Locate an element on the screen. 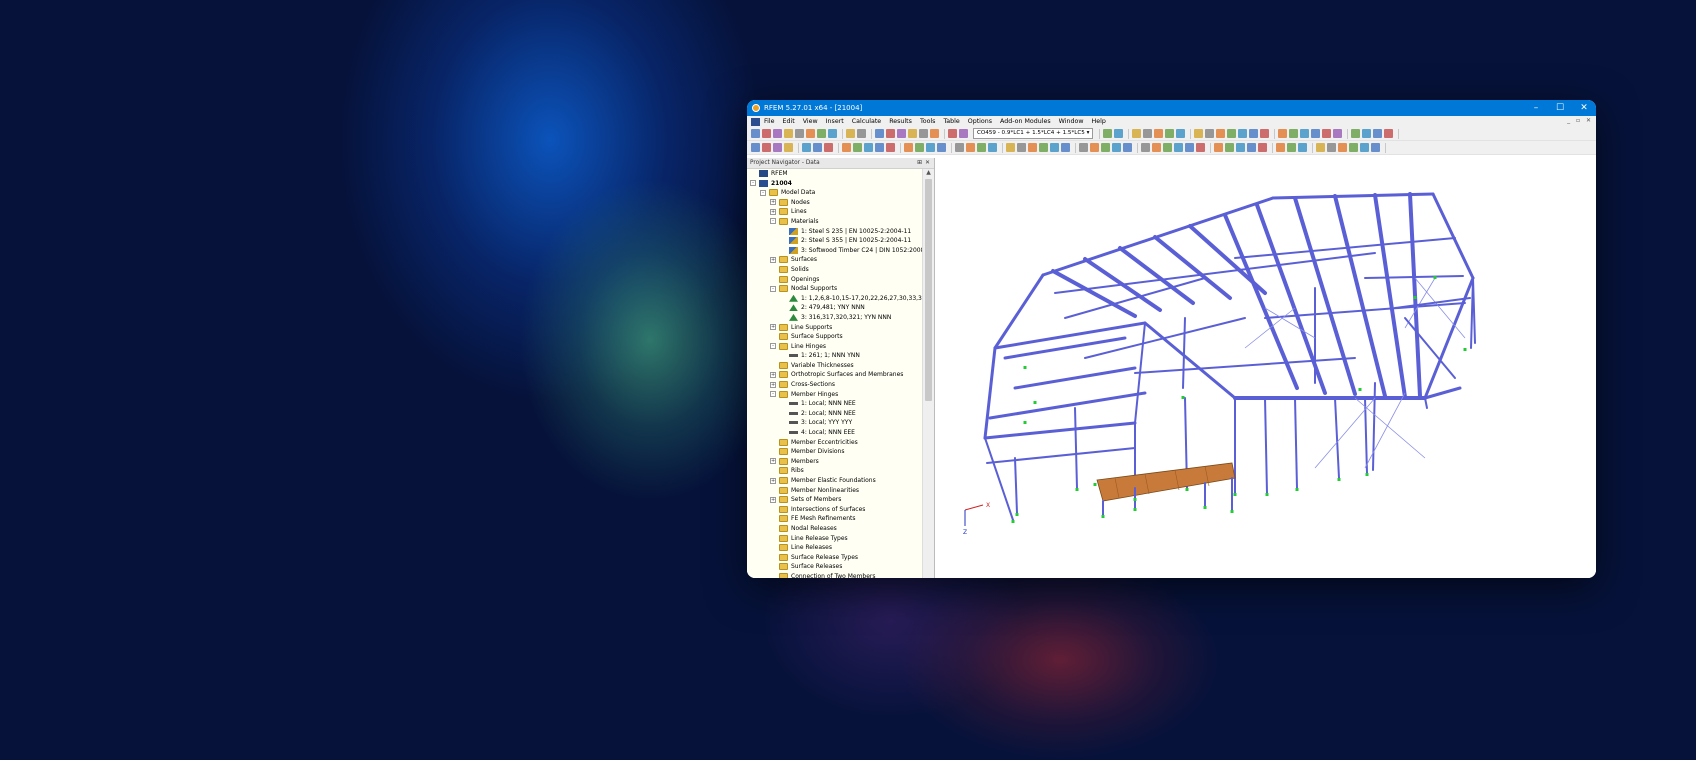  document-window-controls: _ ▫ ✕ is located at coordinates (1580, 120).